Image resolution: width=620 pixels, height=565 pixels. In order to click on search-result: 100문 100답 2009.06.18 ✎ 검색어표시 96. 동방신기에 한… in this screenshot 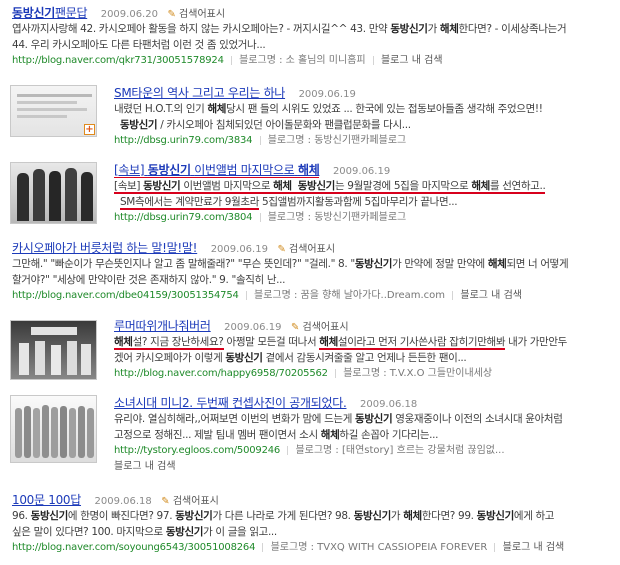, I will do `click(310, 524)`.